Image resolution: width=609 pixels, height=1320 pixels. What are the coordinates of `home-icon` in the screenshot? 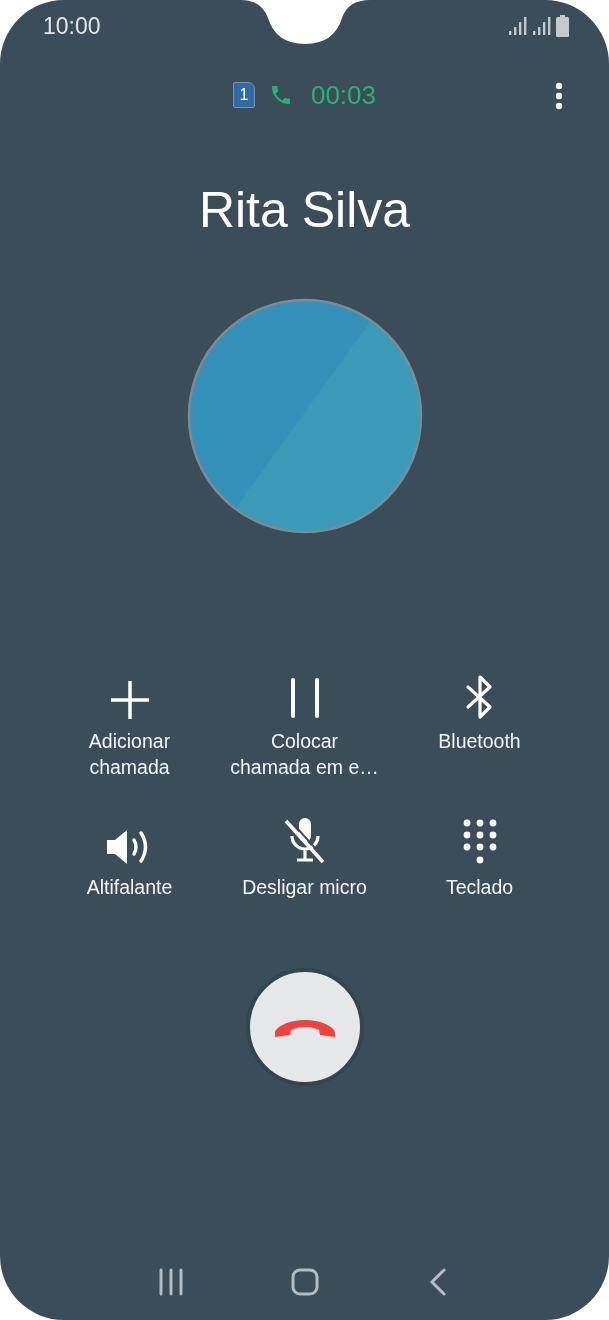 It's located at (304, 1282).